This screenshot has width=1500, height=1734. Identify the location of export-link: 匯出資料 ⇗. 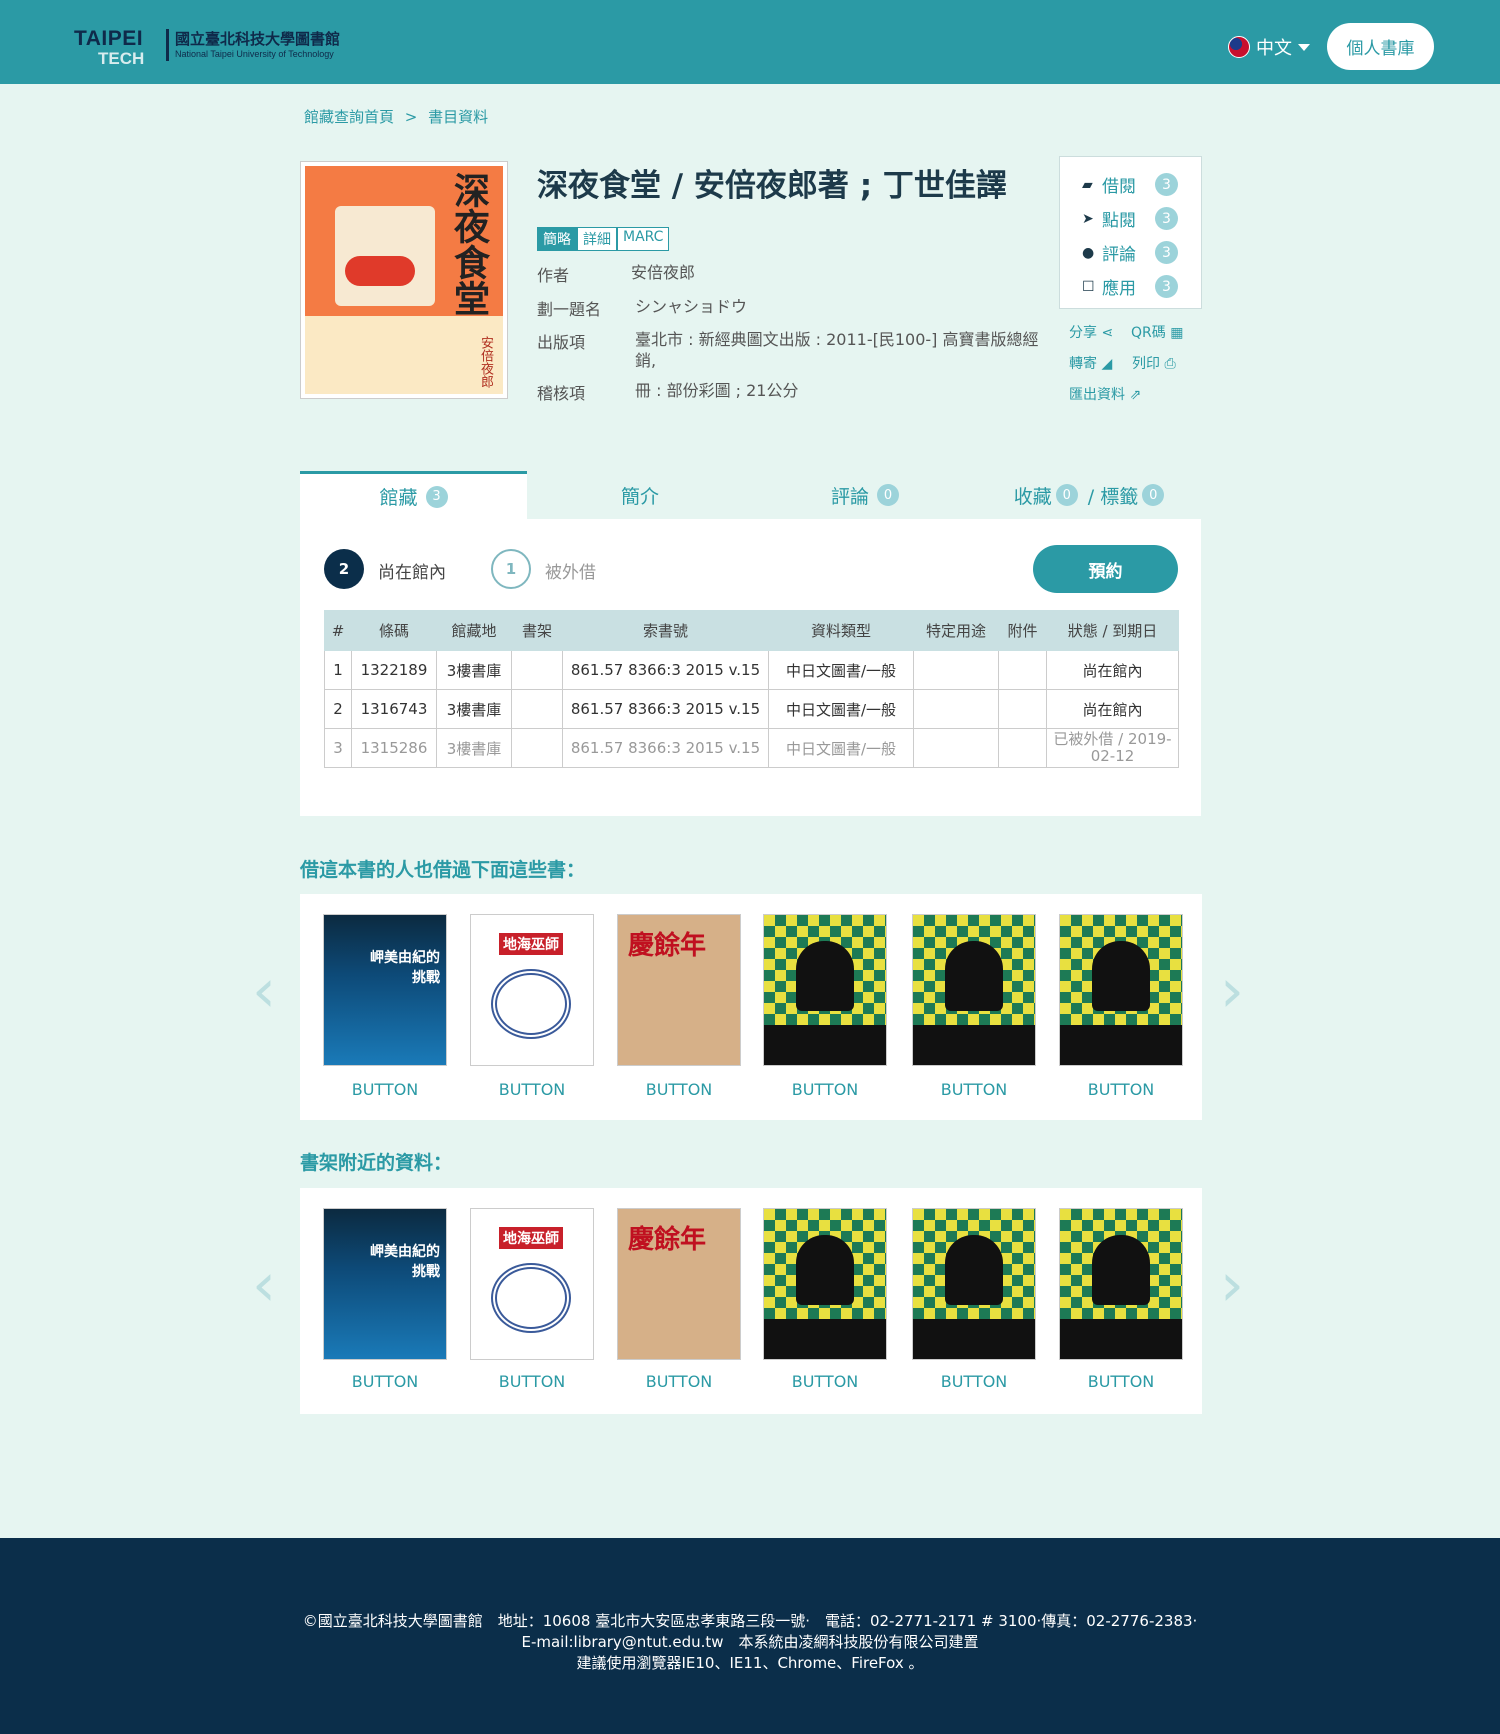
(1105, 394).